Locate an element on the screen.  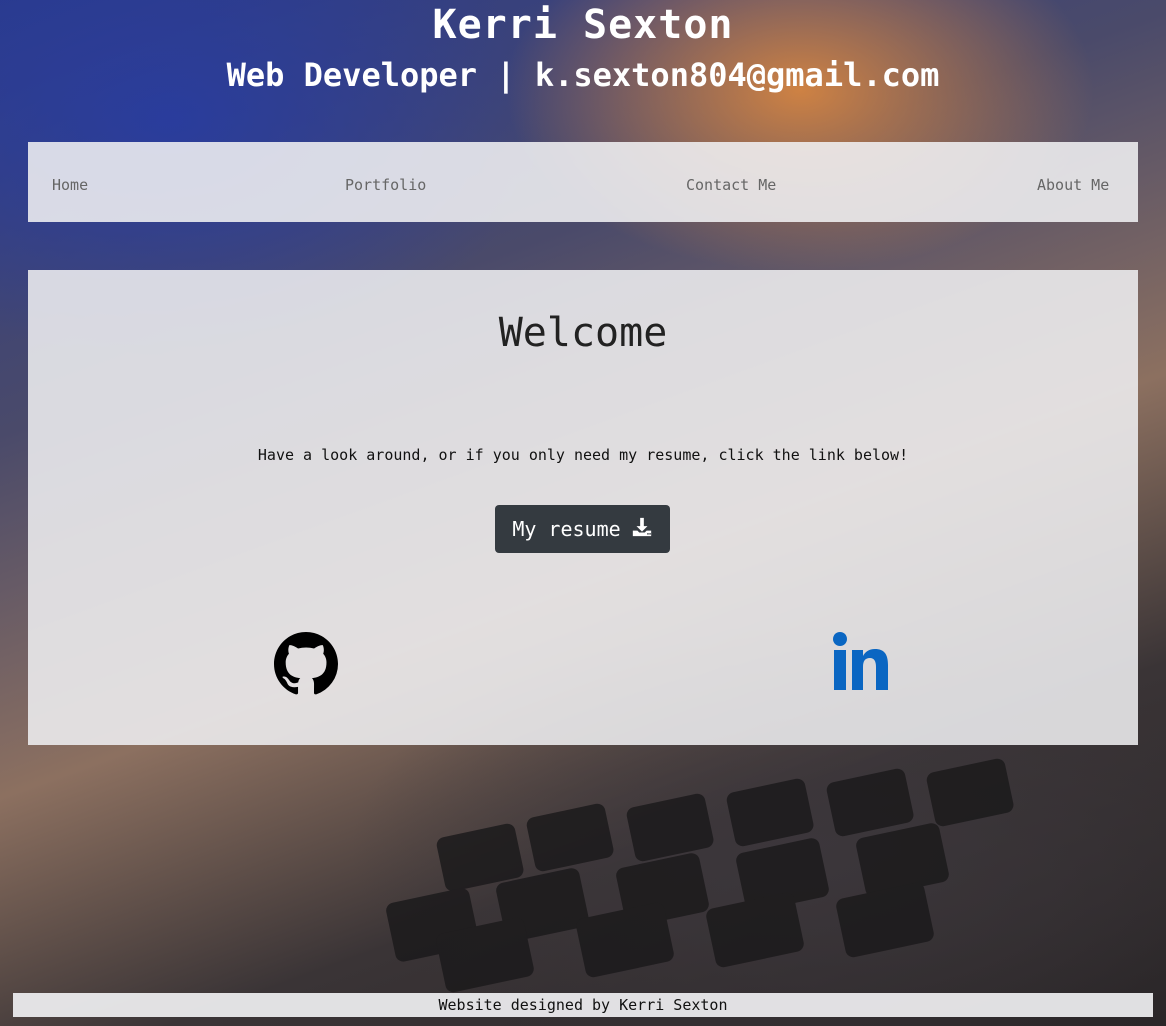
site-subtitle: Web Developer | k.sexton804@gmail.com is located at coordinates (583, 75).